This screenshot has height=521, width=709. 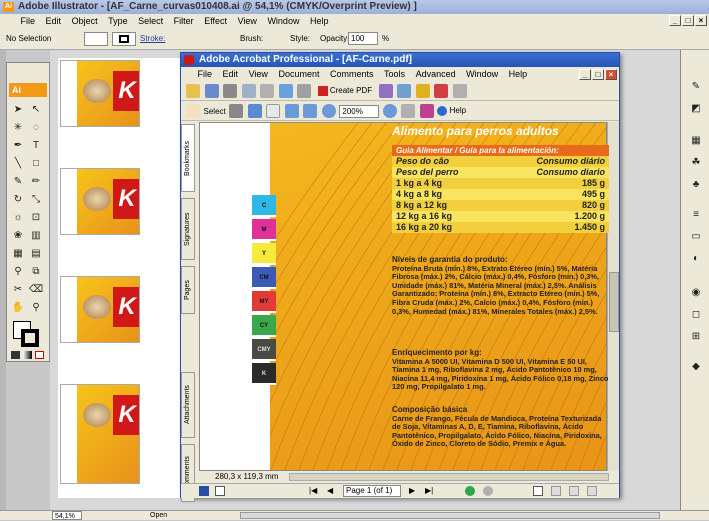 I want to click on pencil-tool-icon: ✏, so click(x=36, y=182).